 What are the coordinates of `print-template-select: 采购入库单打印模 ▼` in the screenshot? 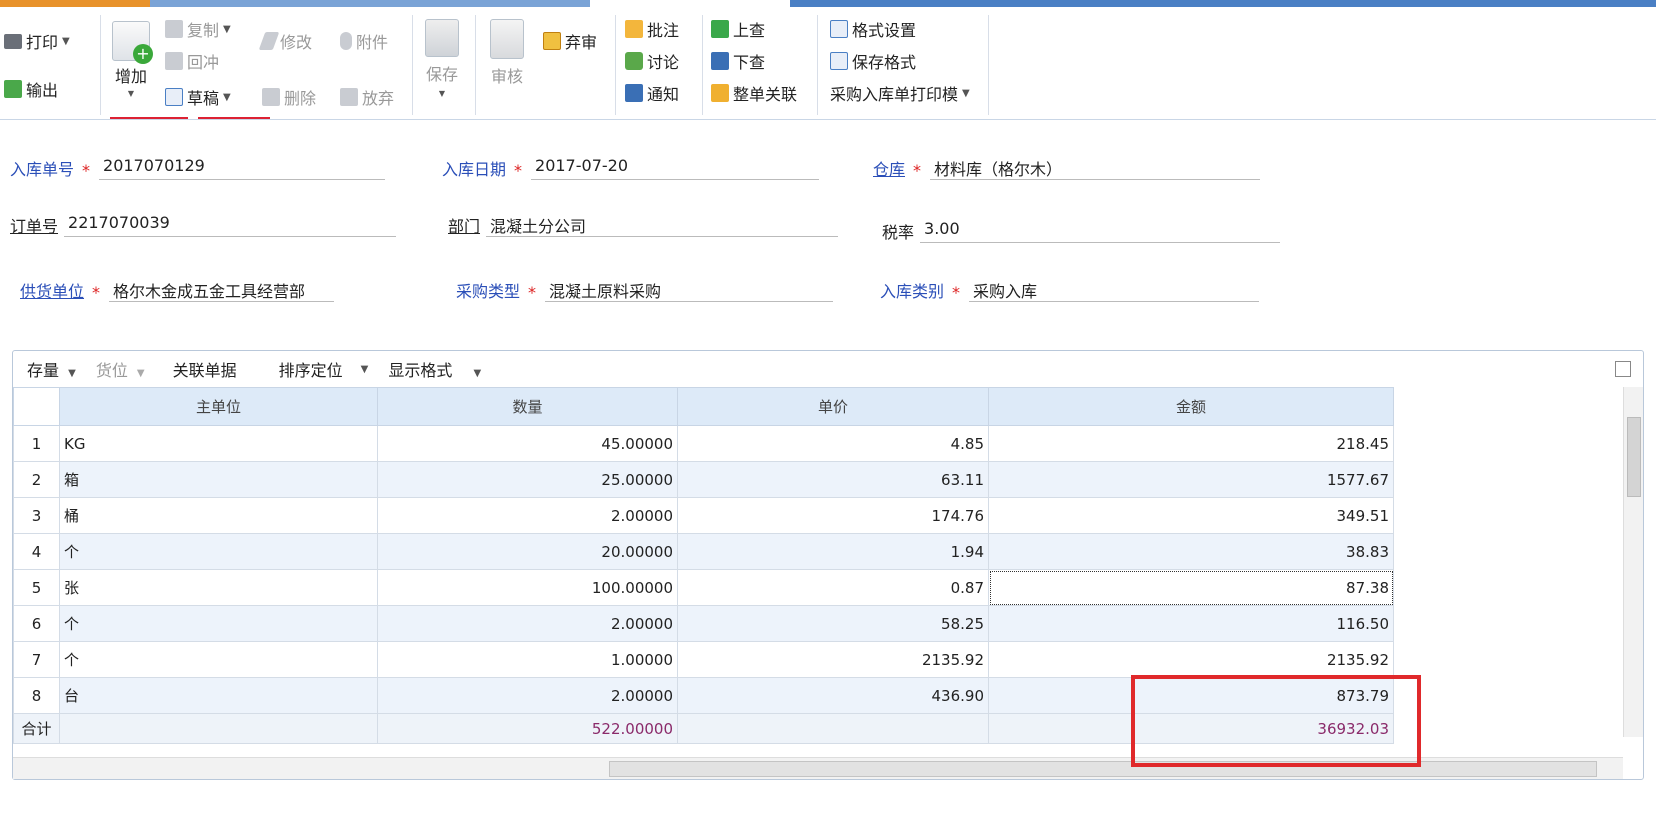 It's located at (900, 93).